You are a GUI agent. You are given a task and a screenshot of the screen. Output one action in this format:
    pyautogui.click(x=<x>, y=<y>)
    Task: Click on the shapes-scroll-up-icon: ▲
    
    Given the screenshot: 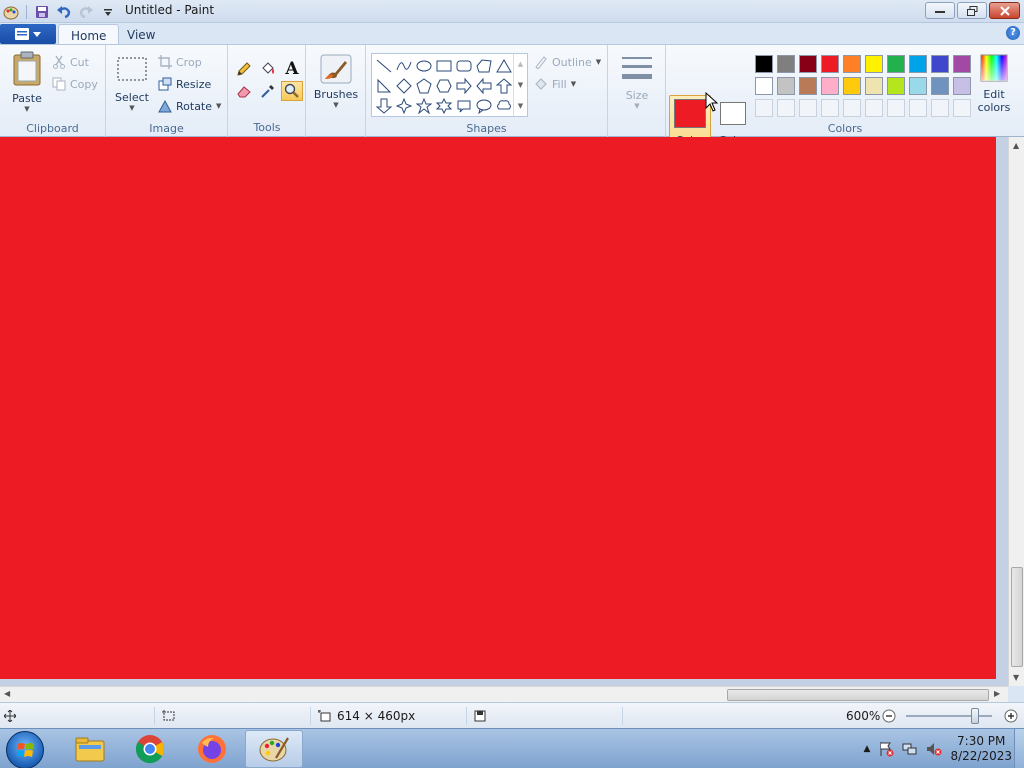 What is the action you would take?
    pyautogui.click(x=520, y=64)
    